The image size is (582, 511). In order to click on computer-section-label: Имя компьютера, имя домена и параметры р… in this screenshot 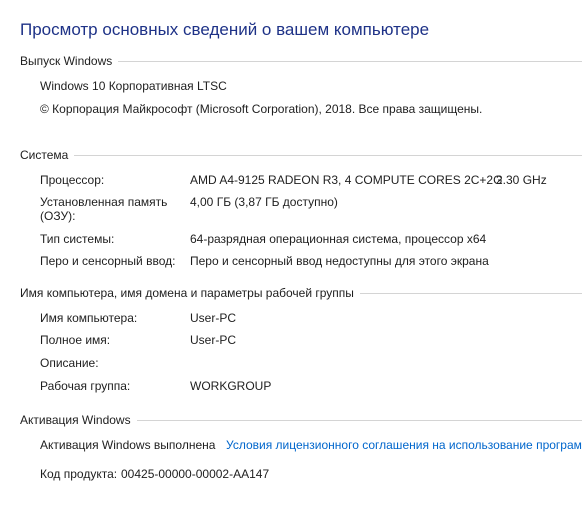, I will do `click(187, 293)`.